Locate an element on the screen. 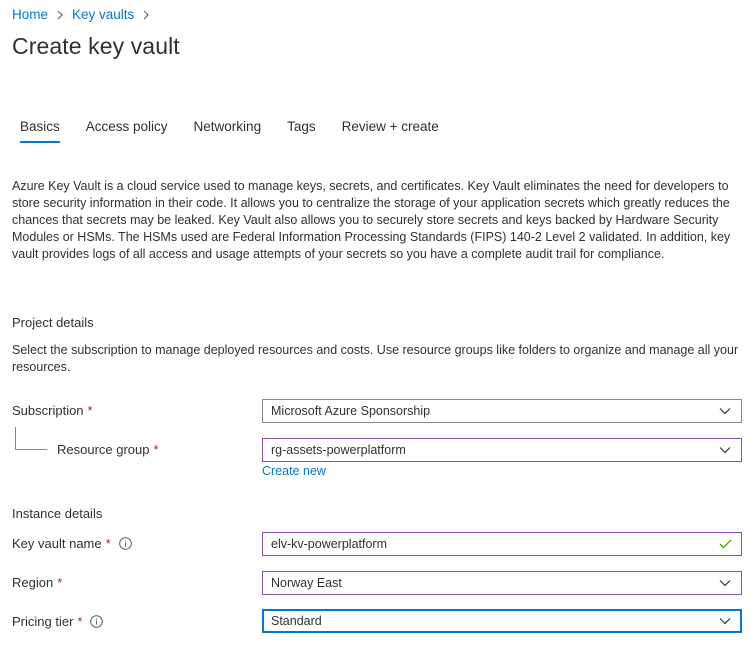  page-title: Create key vault is located at coordinates (96, 46).